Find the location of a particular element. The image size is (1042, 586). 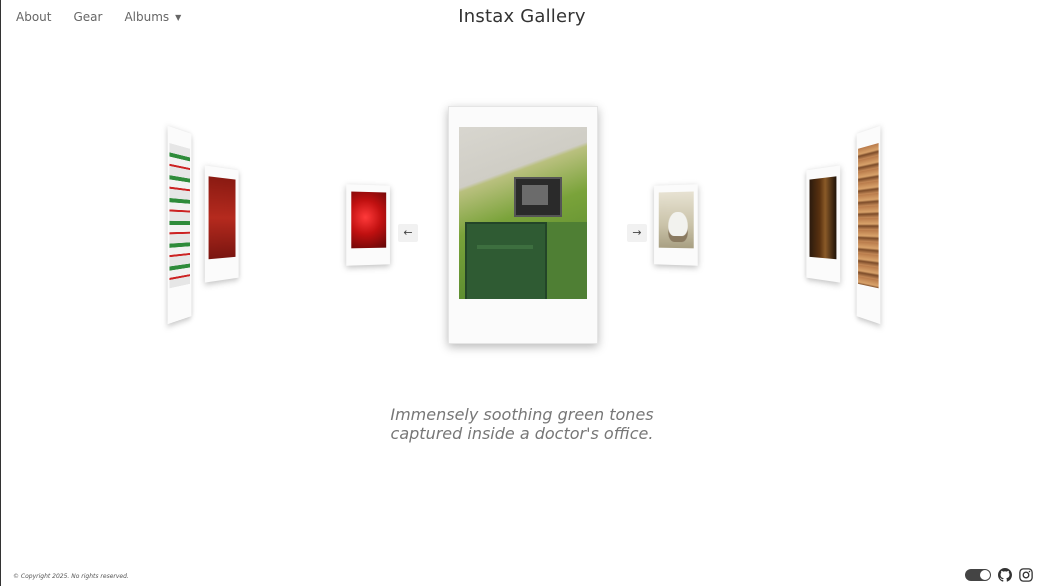

polaroid-far-left is located at coordinates (179, 225).